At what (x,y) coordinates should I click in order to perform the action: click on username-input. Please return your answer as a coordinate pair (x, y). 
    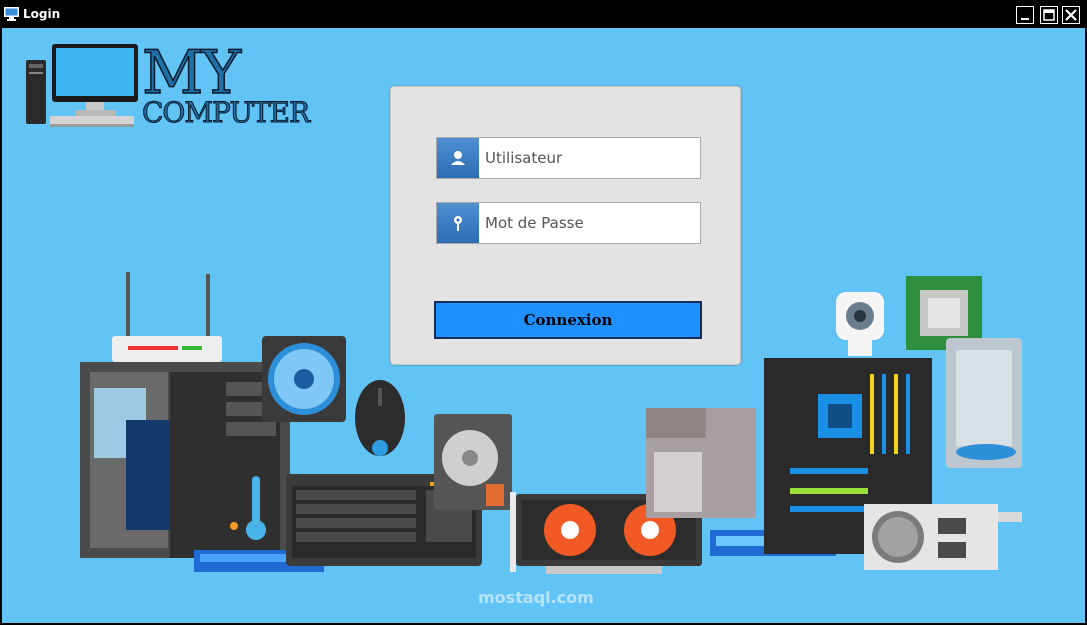
    Looking at the image, I should click on (594, 158).